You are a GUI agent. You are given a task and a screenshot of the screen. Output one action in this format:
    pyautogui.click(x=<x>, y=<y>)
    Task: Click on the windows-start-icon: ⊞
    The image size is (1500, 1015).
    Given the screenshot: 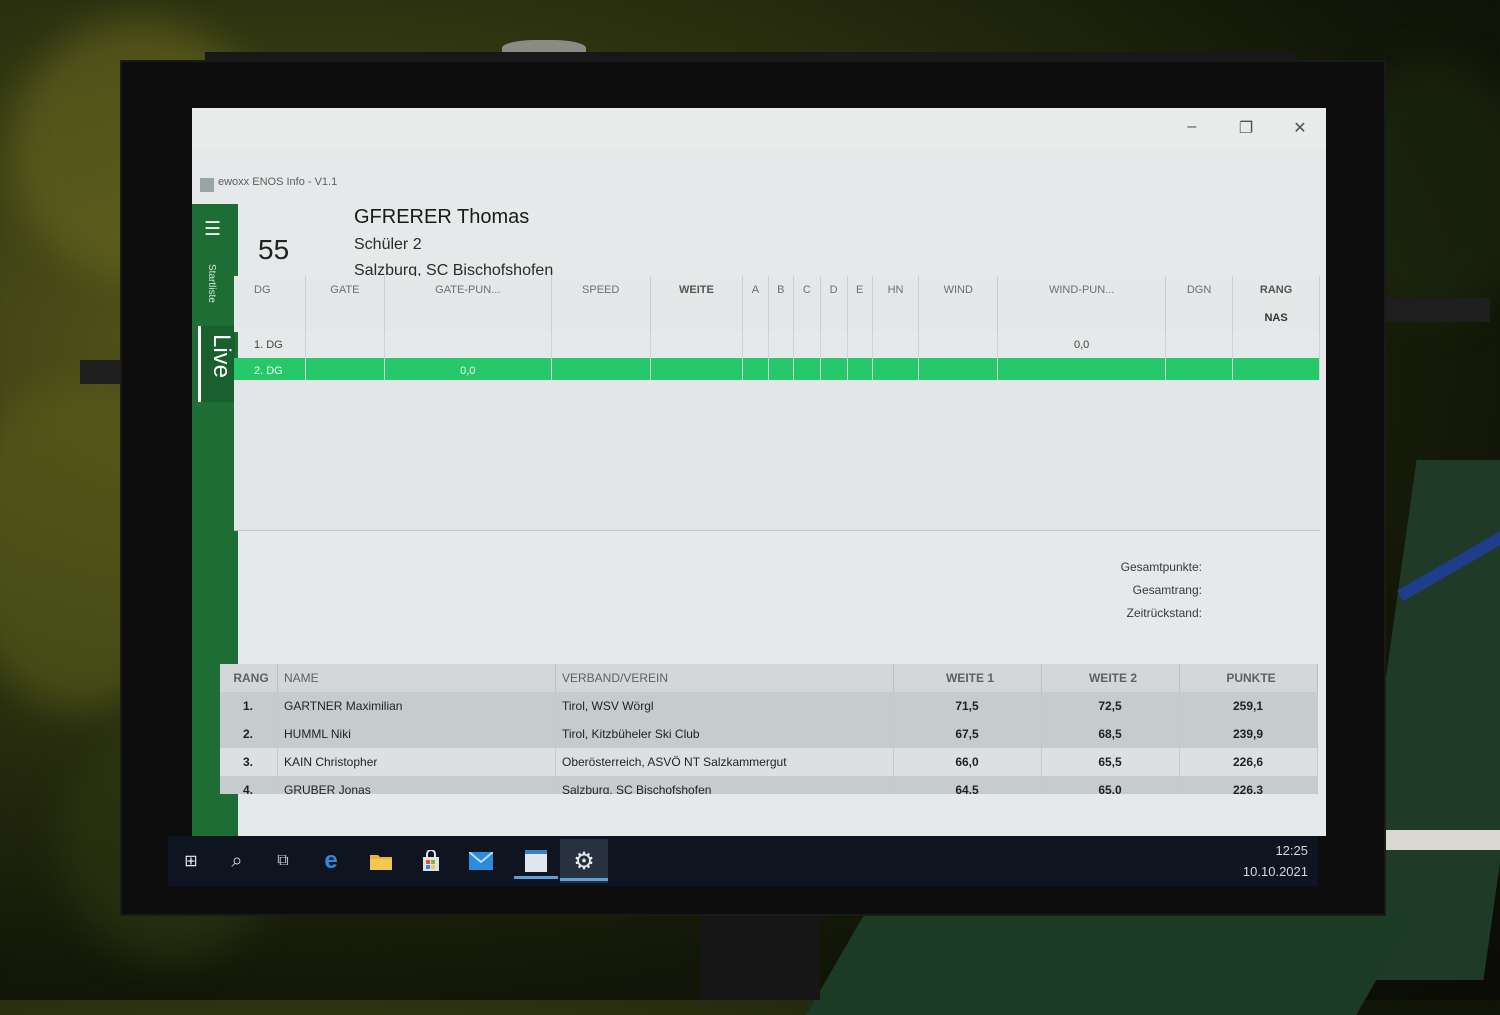 What is the action you would take?
    pyautogui.click(x=191, y=861)
    